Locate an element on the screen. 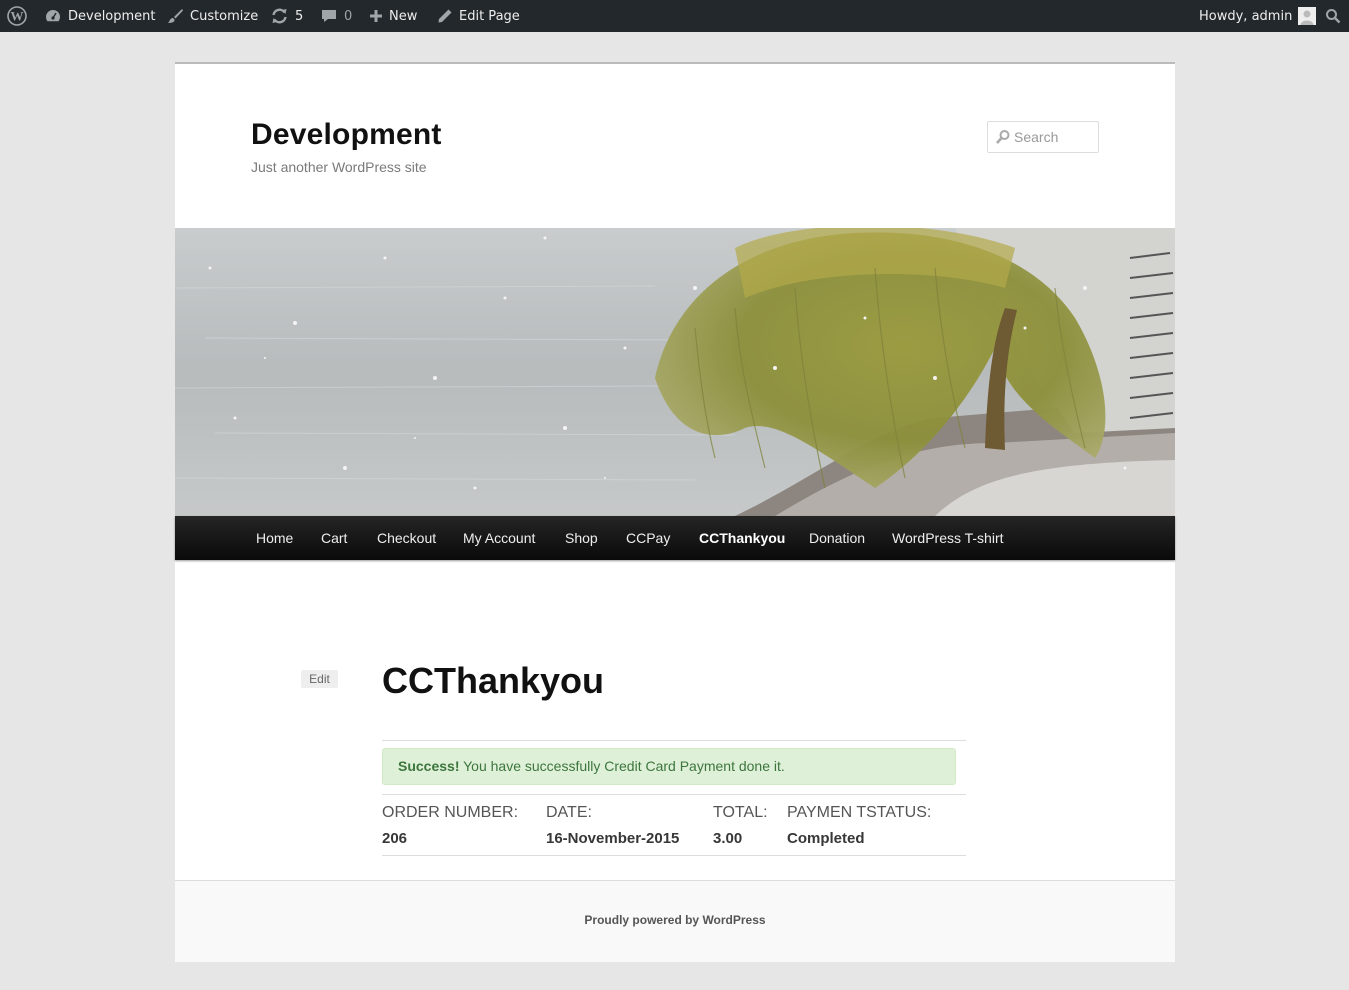  footer-credit-link: Proudly powered by WordPress is located at coordinates (675, 920).